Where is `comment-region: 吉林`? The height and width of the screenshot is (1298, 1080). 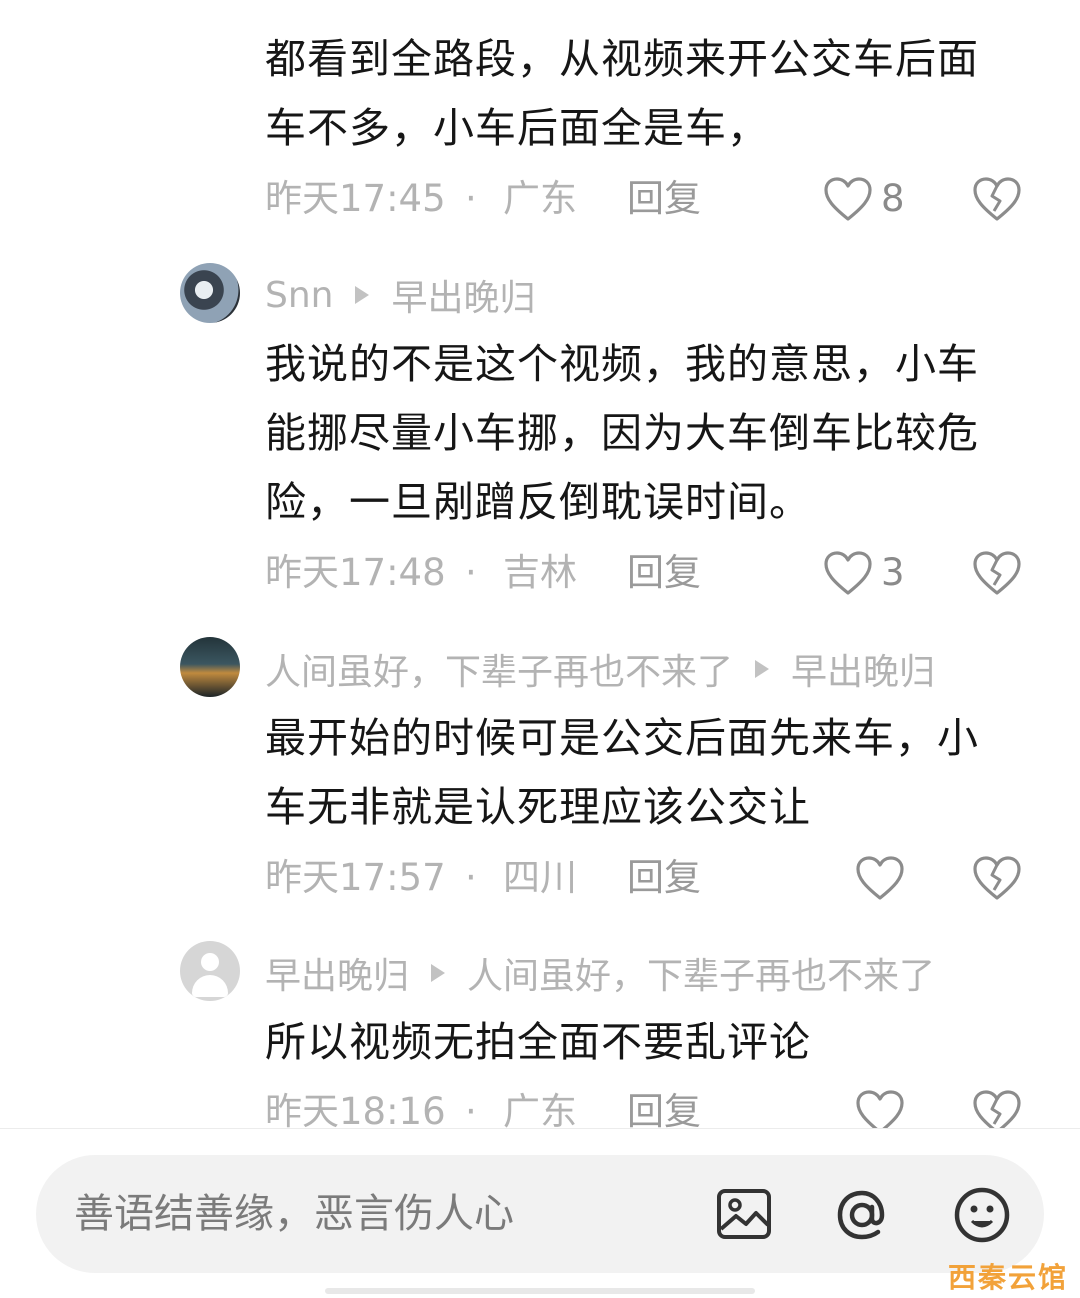
comment-region: 吉林 is located at coordinates (540, 572).